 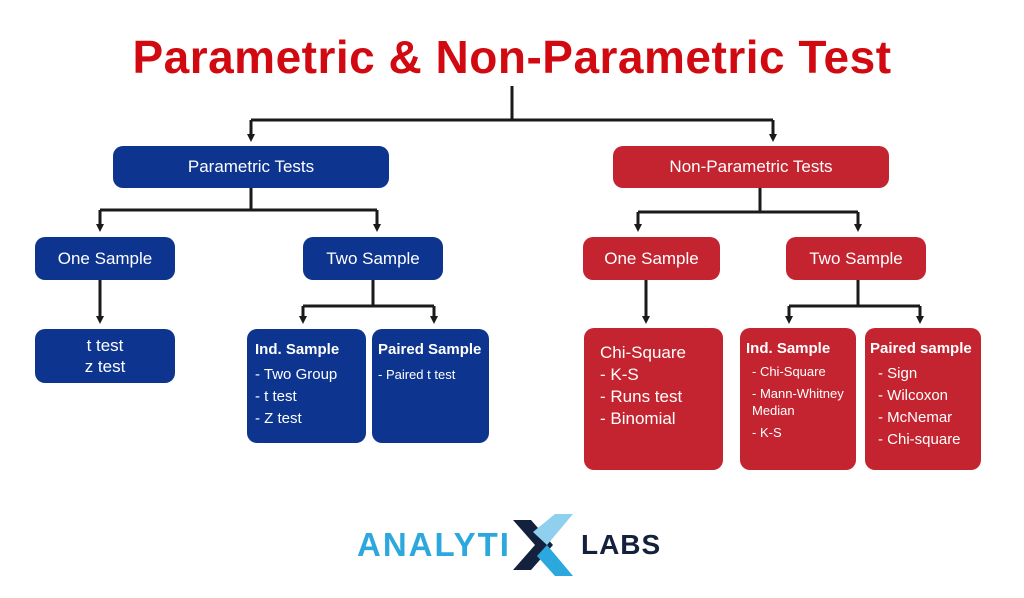 I want to click on np-one-sample-label: One Sample, so click(x=651, y=258).